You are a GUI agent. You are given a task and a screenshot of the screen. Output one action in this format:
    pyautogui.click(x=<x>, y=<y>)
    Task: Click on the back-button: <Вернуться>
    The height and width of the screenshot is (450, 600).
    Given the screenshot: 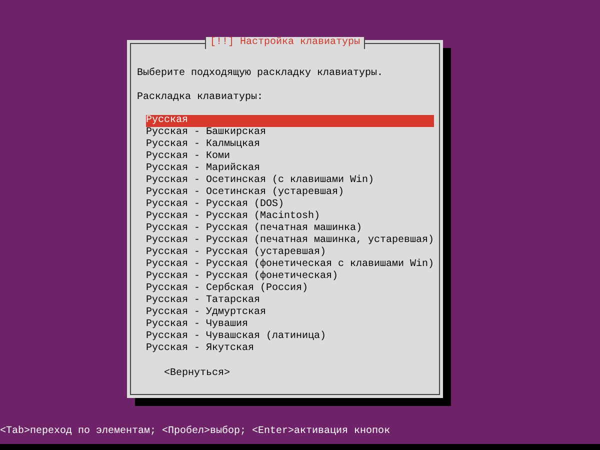 What is the action you would take?
    pyautogui.click(x=197, y=374)
    